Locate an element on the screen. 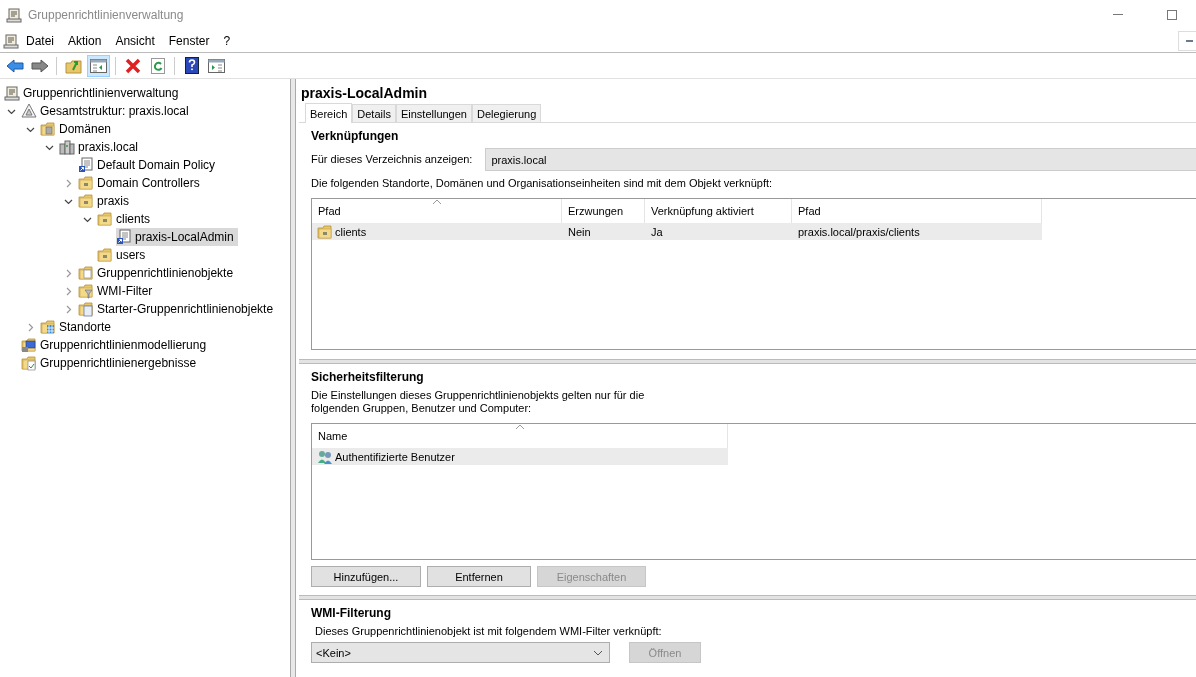  list-cell: Authentifizierte Benutzer is located at coordinates (395, 456).